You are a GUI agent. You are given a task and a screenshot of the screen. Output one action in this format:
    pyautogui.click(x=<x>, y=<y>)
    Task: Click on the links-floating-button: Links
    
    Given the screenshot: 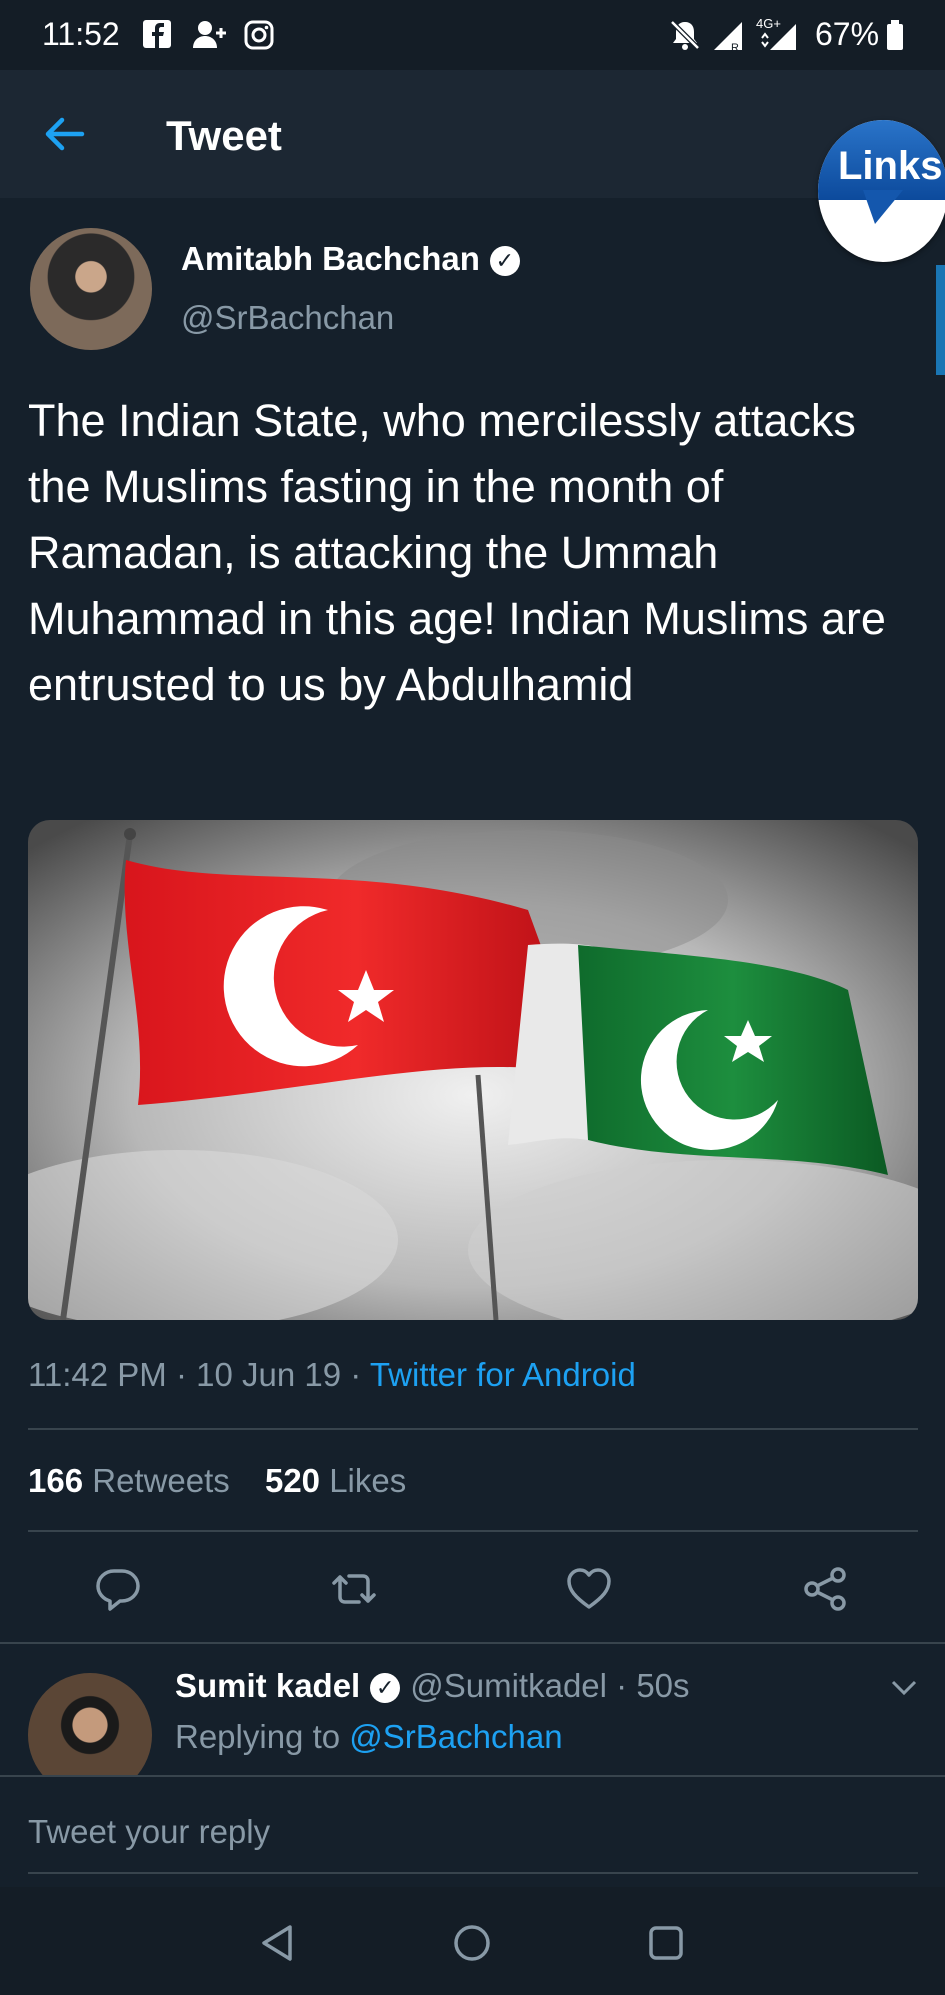 What is the action you would take?
    pyautogui.click(x=881, y=191)
    